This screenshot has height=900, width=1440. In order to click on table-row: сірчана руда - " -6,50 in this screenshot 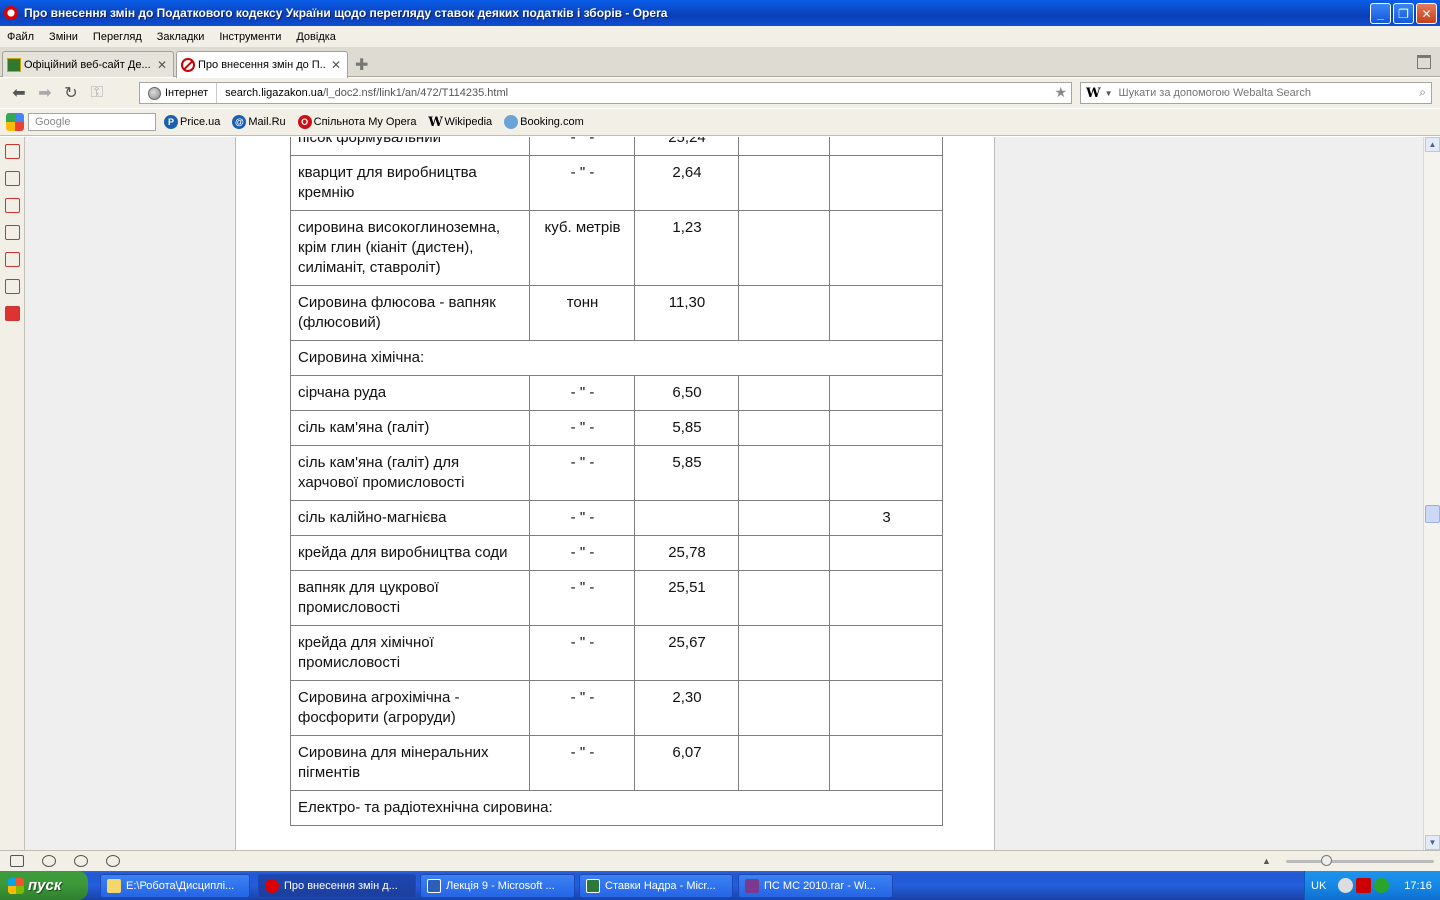, I will do `click(616, 393)`.